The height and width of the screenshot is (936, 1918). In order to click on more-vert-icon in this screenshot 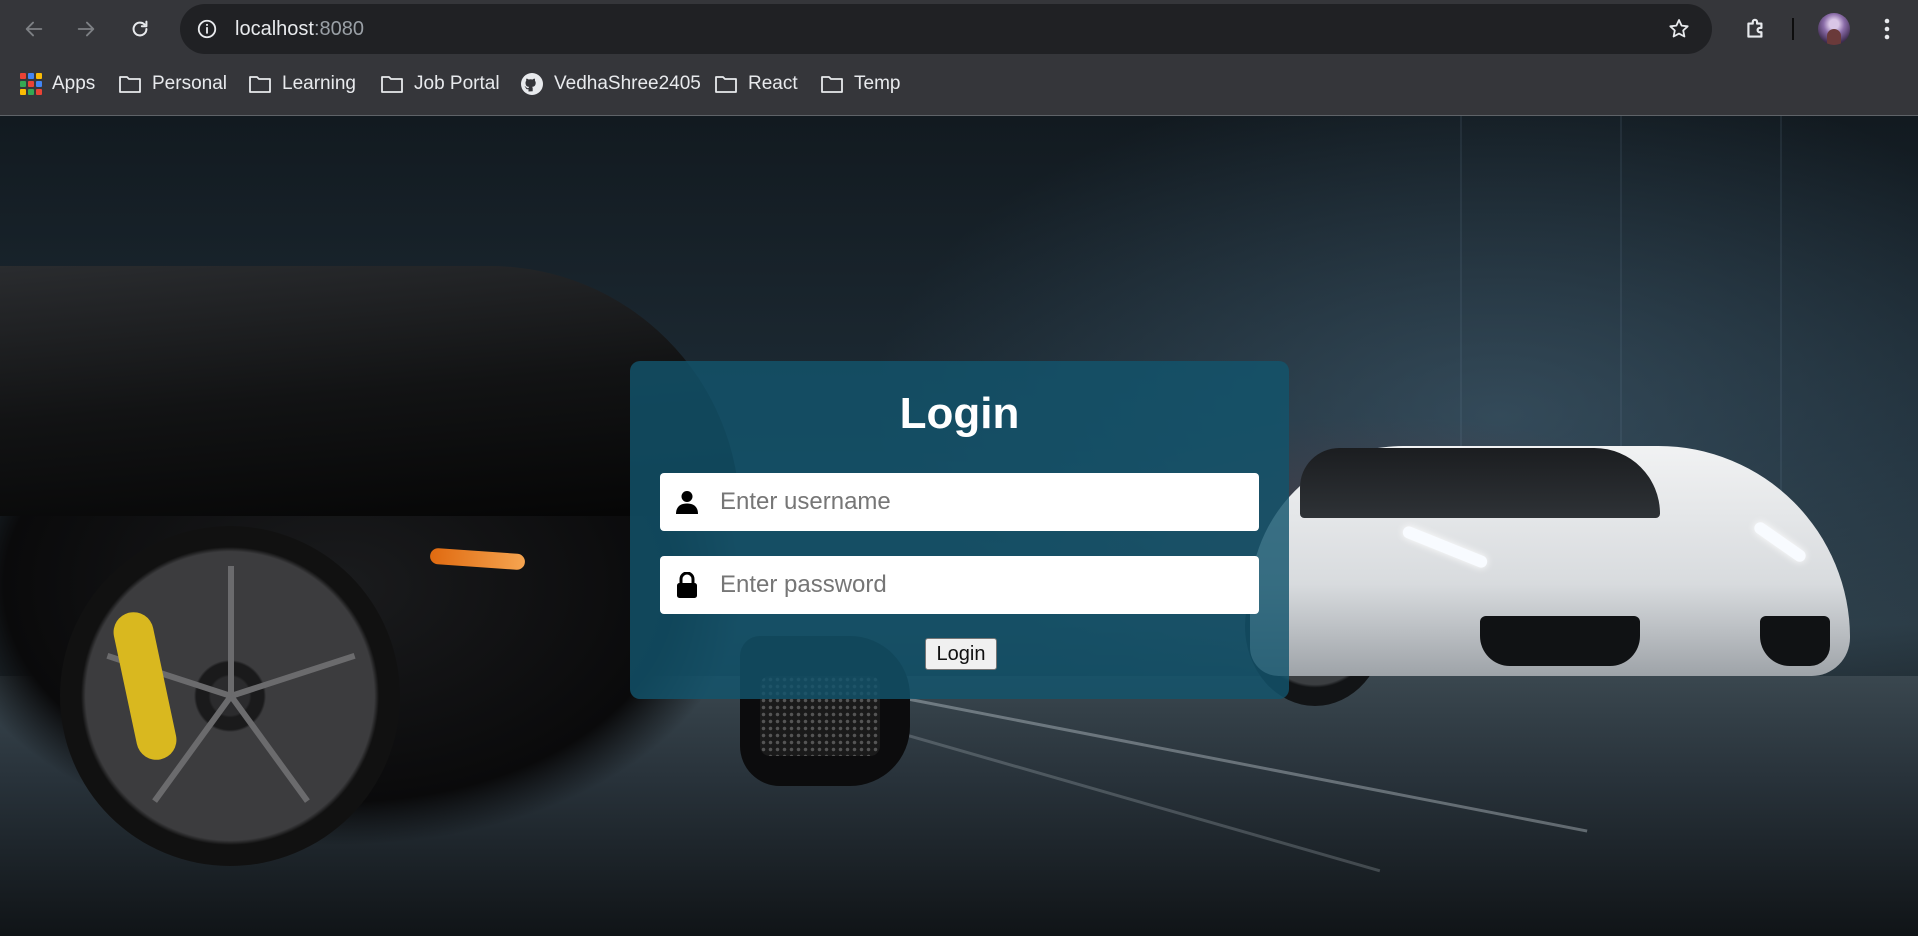, I will do `click(1887, 29)`.